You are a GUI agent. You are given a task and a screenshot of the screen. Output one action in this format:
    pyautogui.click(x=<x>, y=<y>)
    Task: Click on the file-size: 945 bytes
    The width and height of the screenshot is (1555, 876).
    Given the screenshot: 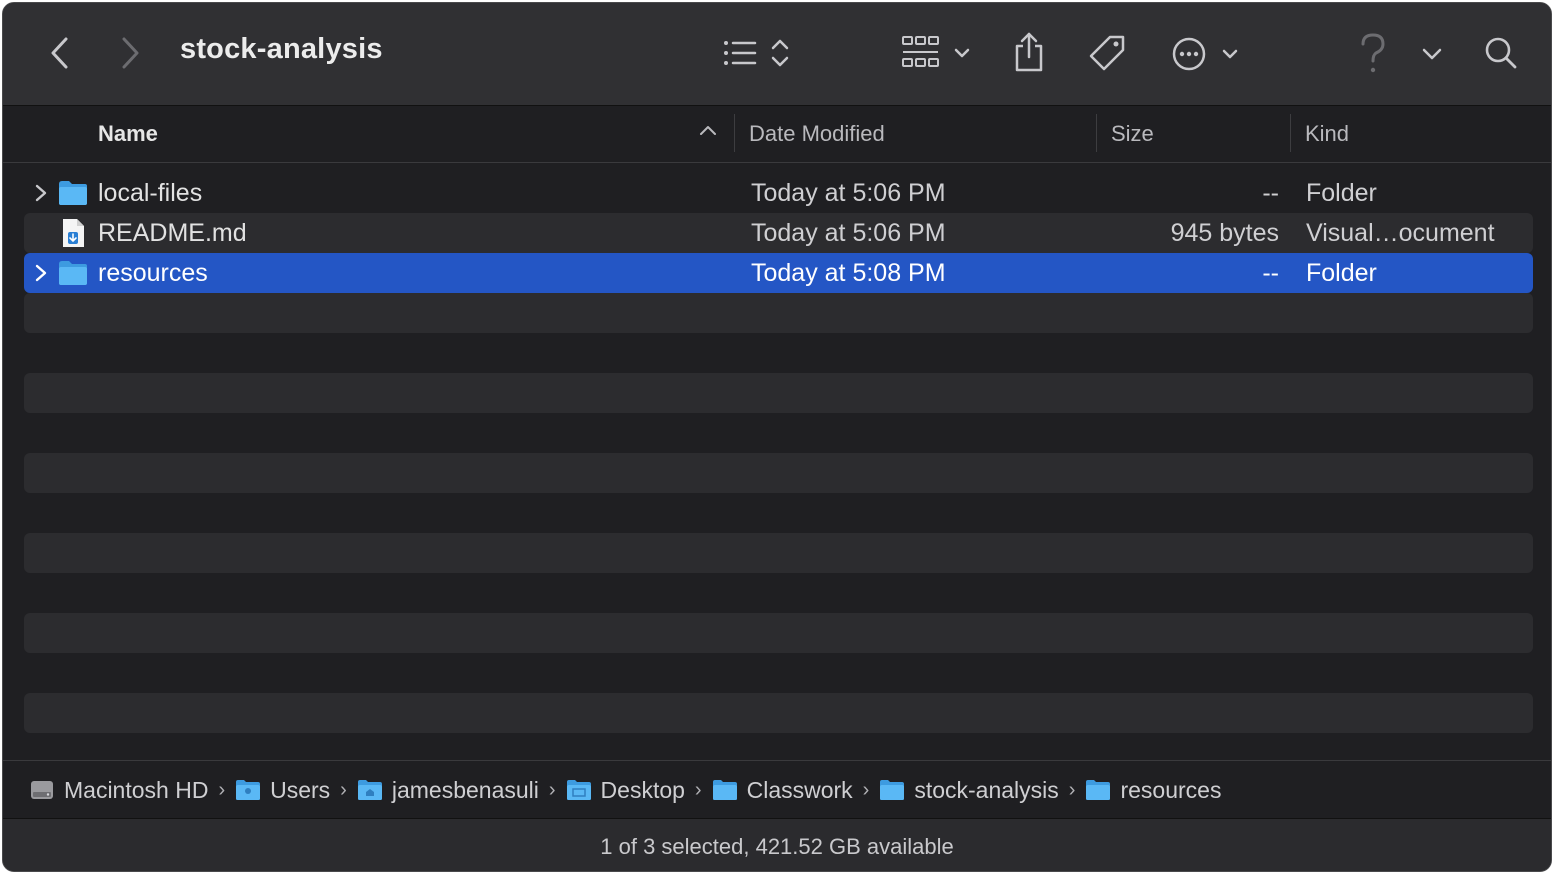 What is the action you would take?
    pyautogui.click(x=1224, y=233)
    